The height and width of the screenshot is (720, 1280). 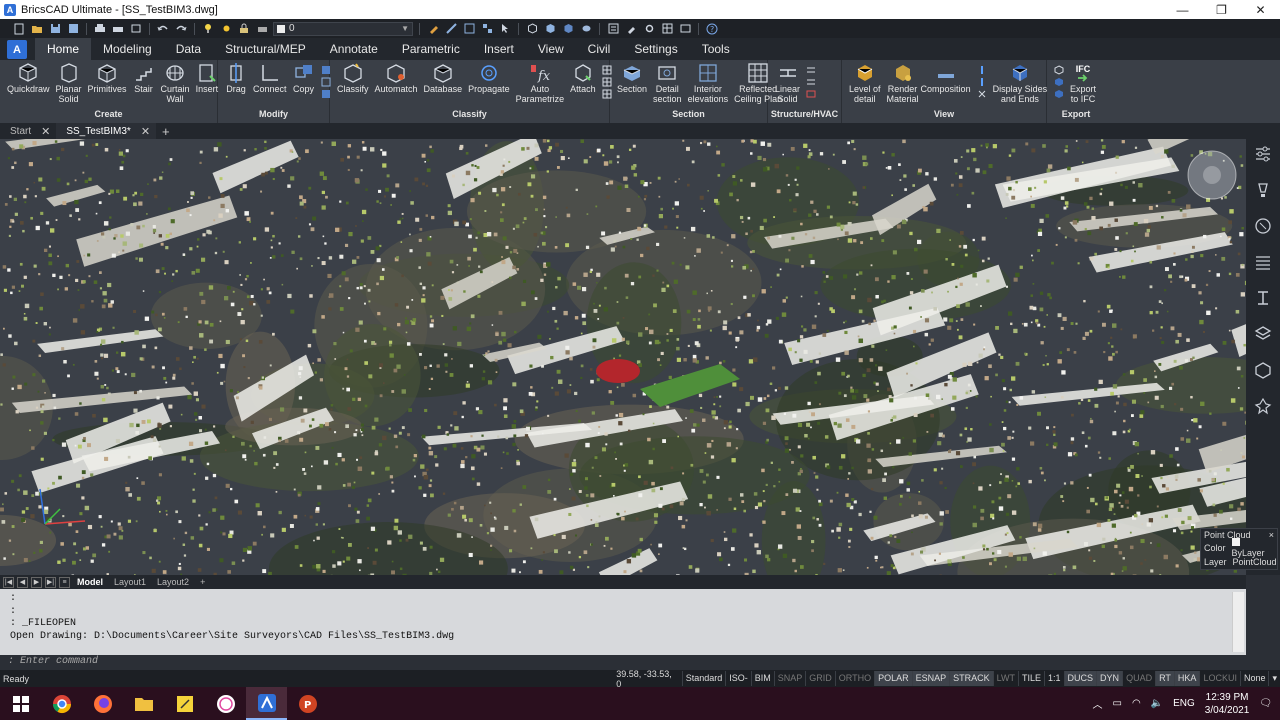 I want to click on select-icon, so click(x=505, y=28).